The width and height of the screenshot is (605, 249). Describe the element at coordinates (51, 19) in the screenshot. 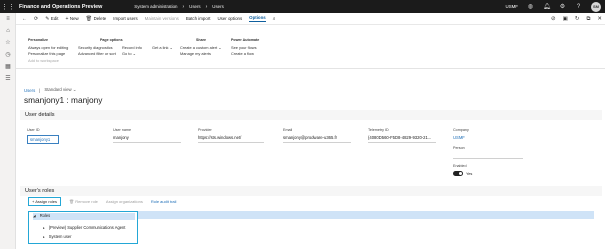

I see `edit-button: ✎ Edit` at that location.